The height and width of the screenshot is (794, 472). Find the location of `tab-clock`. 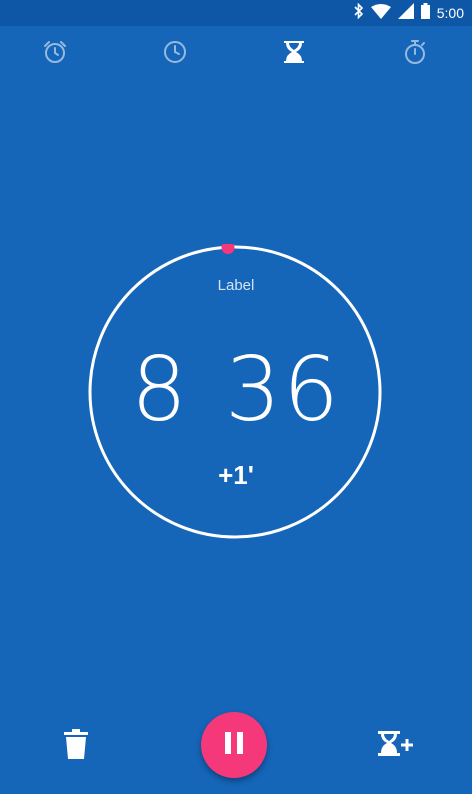

tab-clock is located at coordinates (175, 54).